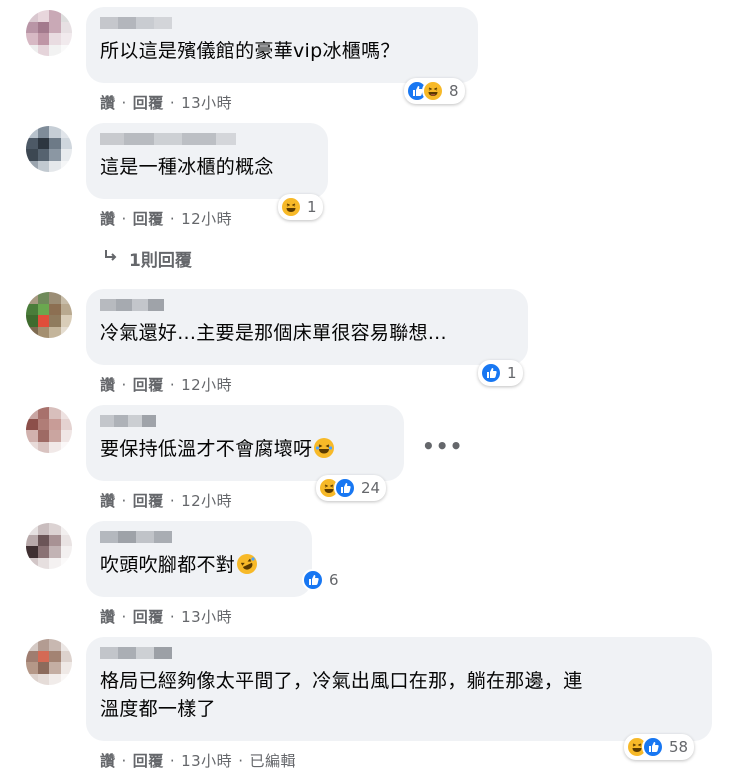 The height and width of the screenshot is (784, 743). I want to click on reaction-summary: 8, so click(434, 91).